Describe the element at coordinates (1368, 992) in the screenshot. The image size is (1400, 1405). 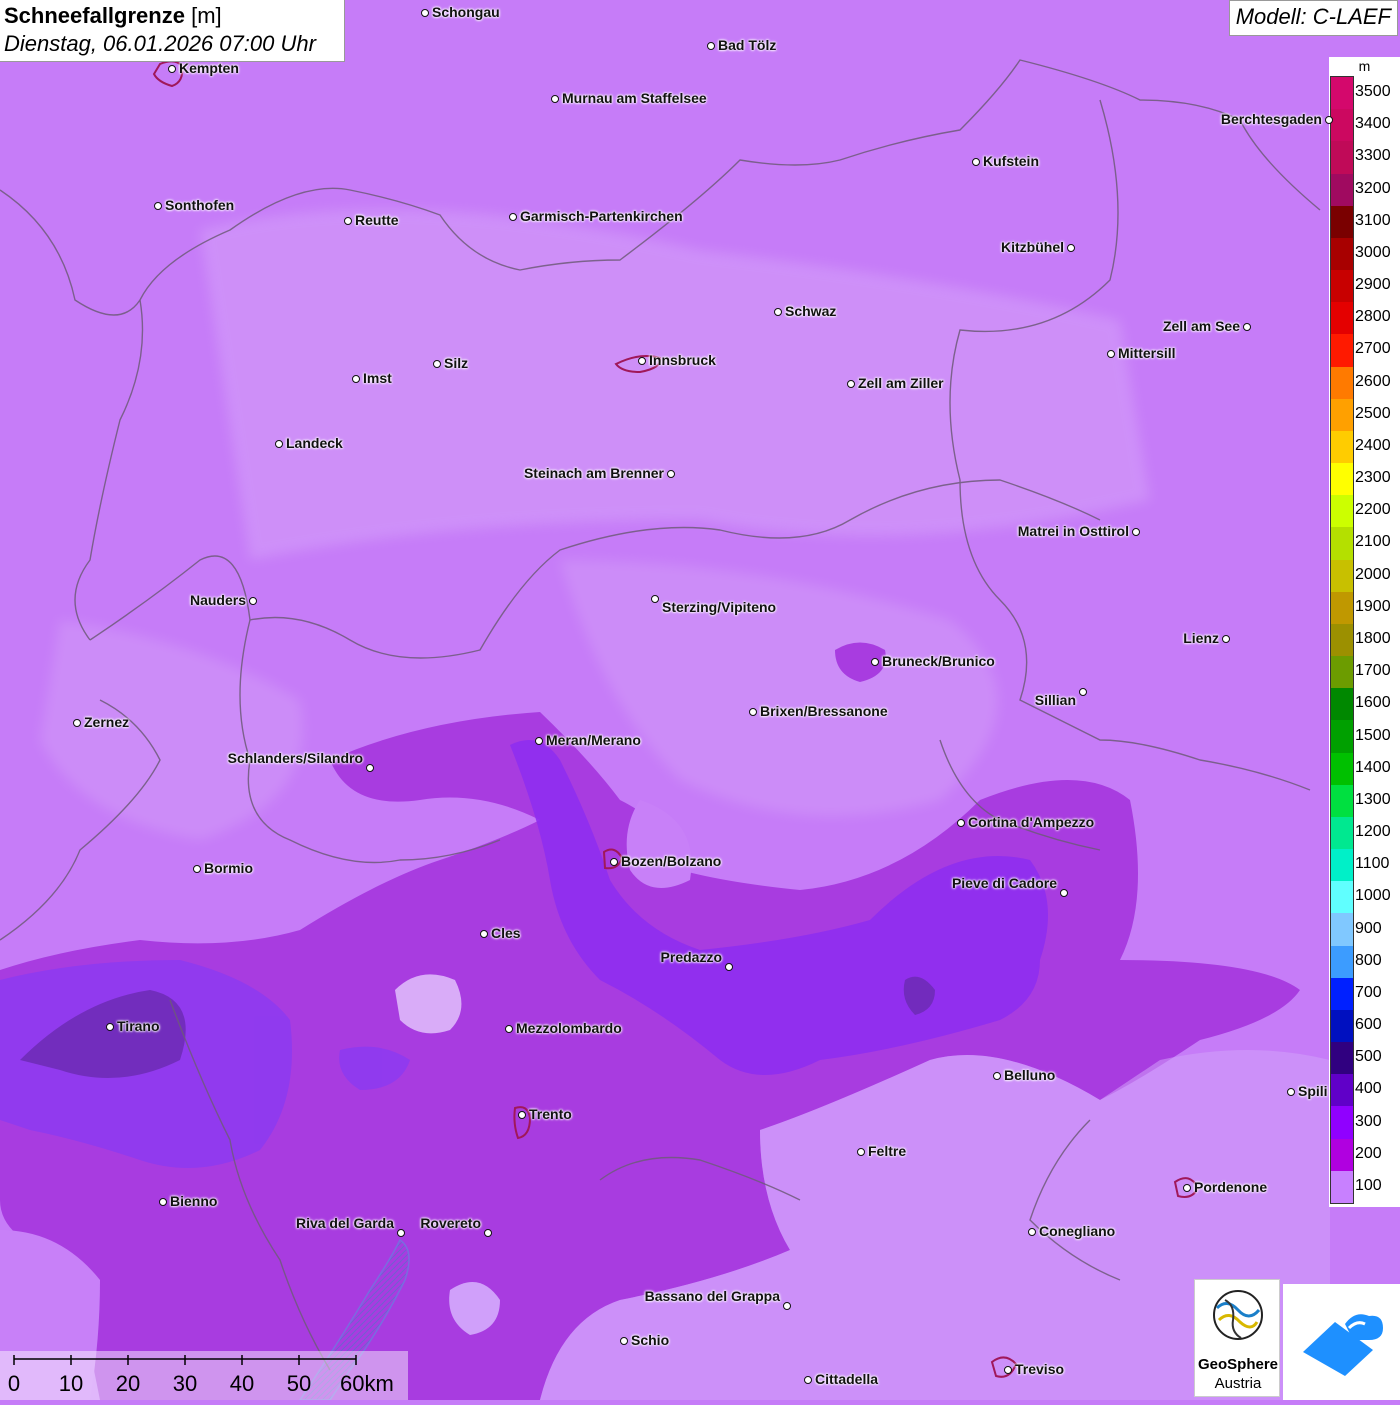
I see `legend-label-700: 700` at that location.